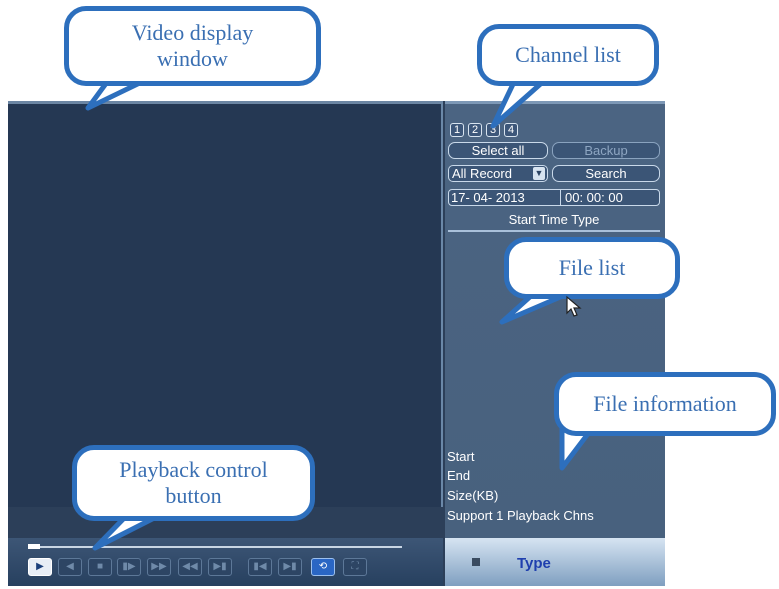 Image resolution: width=779 pixels, height=589 pixels. I want to click on file-information-callout-text: File information, so click(665, 403).